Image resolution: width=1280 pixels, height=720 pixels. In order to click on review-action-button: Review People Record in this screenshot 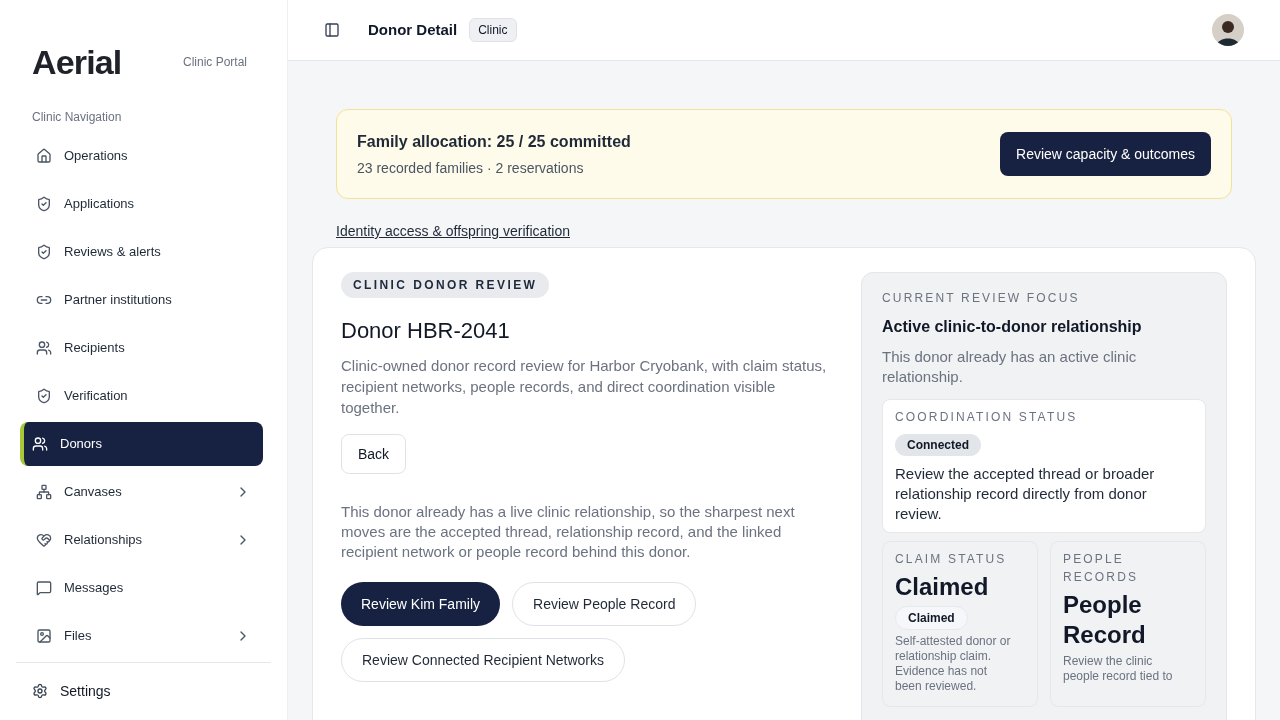, I will do `click(604, 604)`.